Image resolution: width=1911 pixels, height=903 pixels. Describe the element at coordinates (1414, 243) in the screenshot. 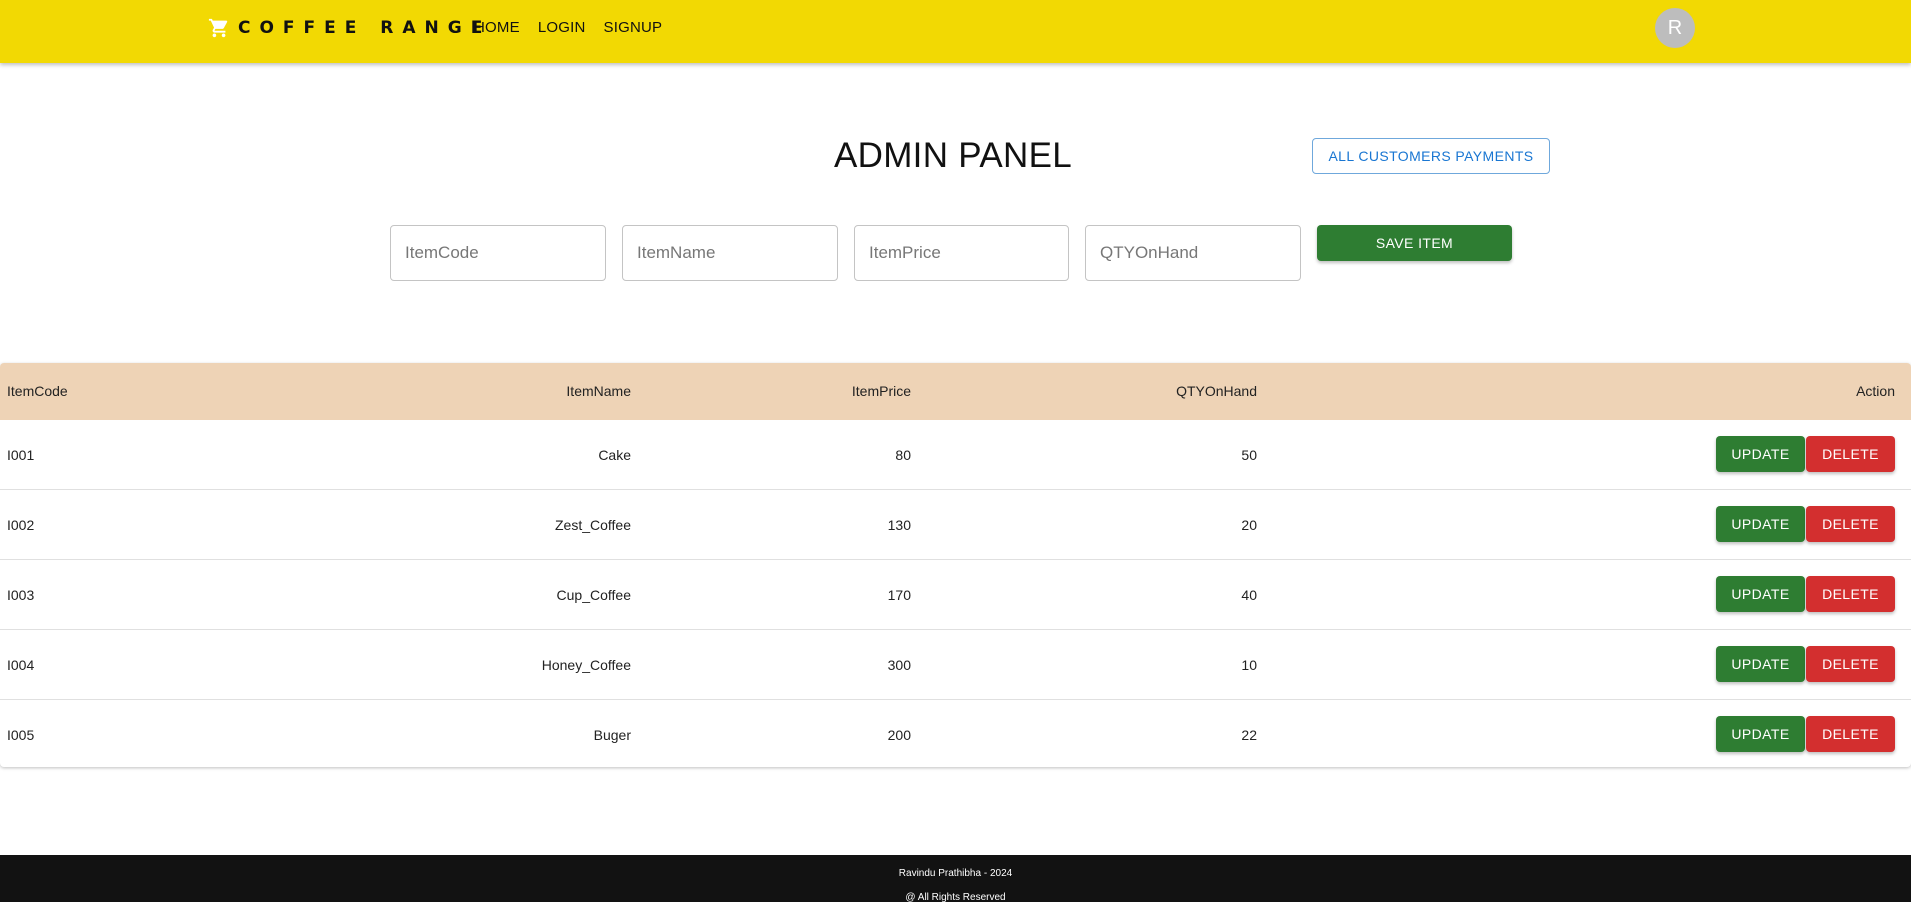

I see `save-item-button: SAVE ITEM` at that location.